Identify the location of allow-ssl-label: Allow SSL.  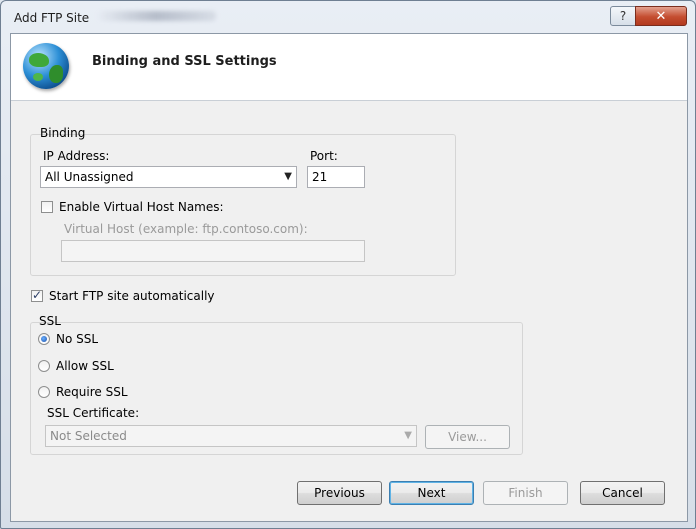
(85, 366).